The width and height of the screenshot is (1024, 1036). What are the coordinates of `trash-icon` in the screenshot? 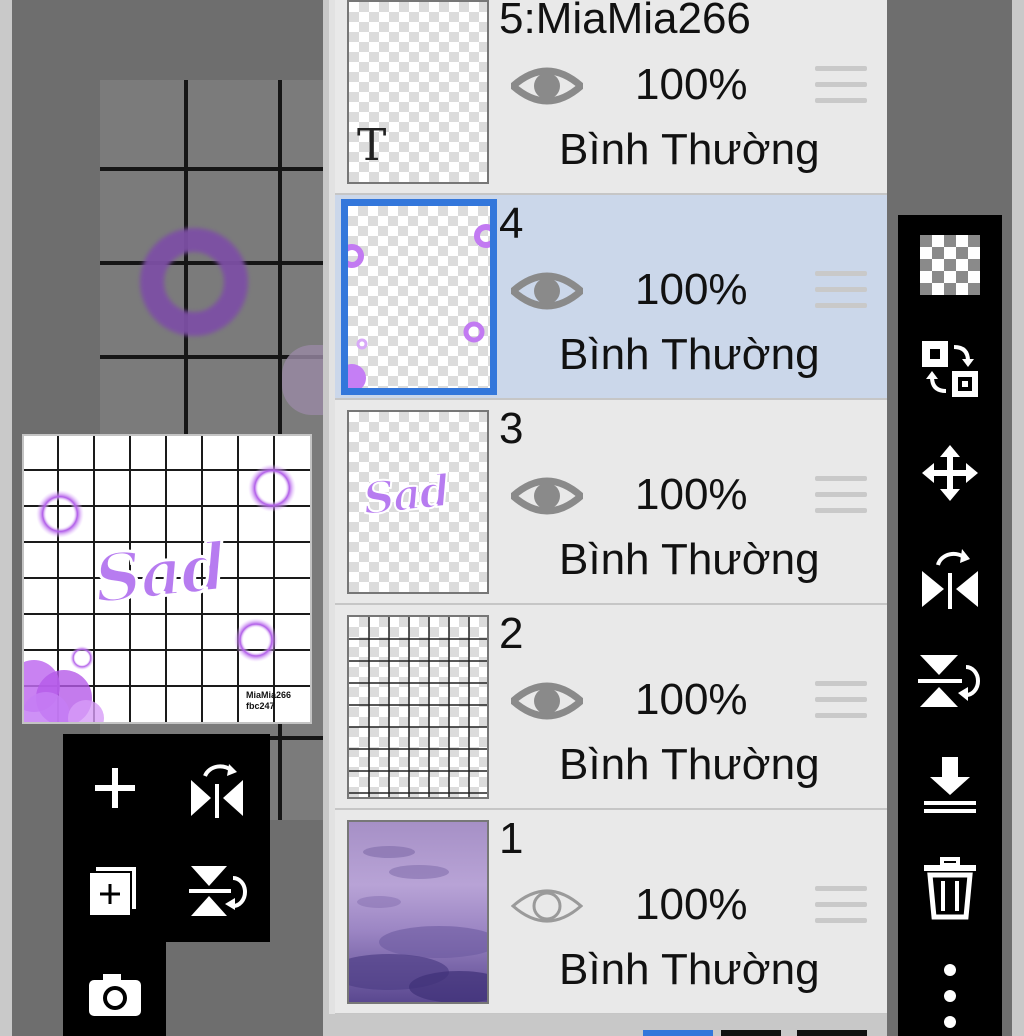 It's located at (950, 888).